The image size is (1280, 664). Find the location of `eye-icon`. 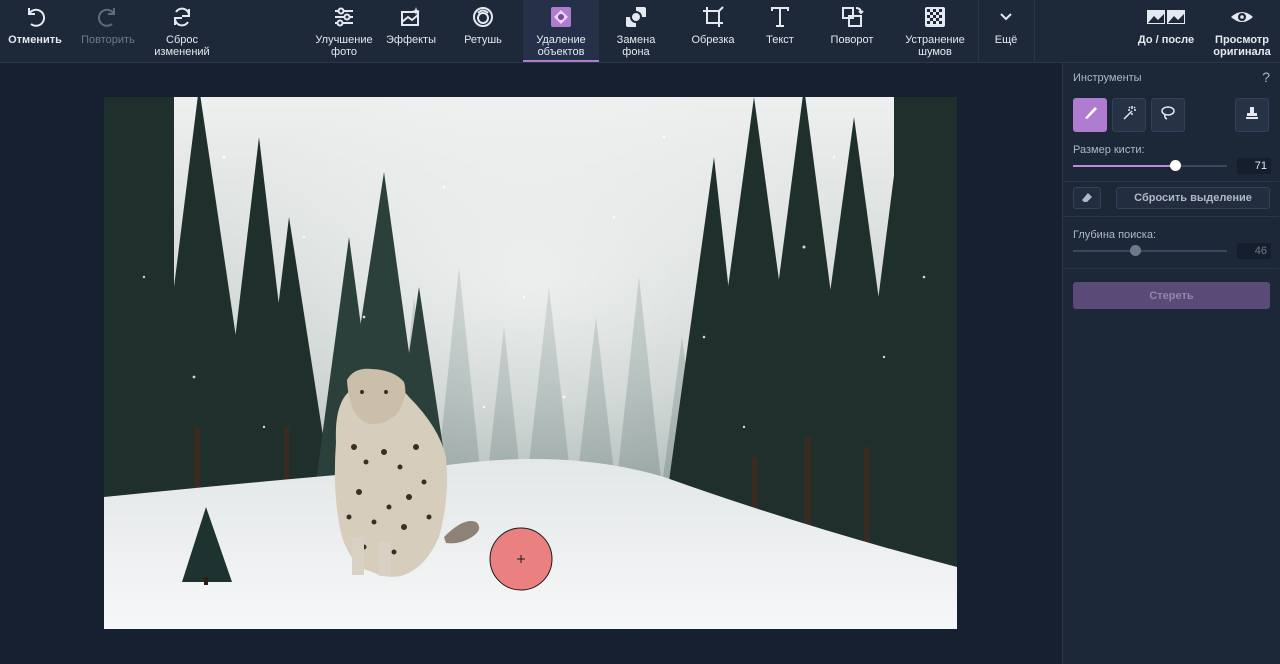

eye-icon is located at coordinates (1242, 17).